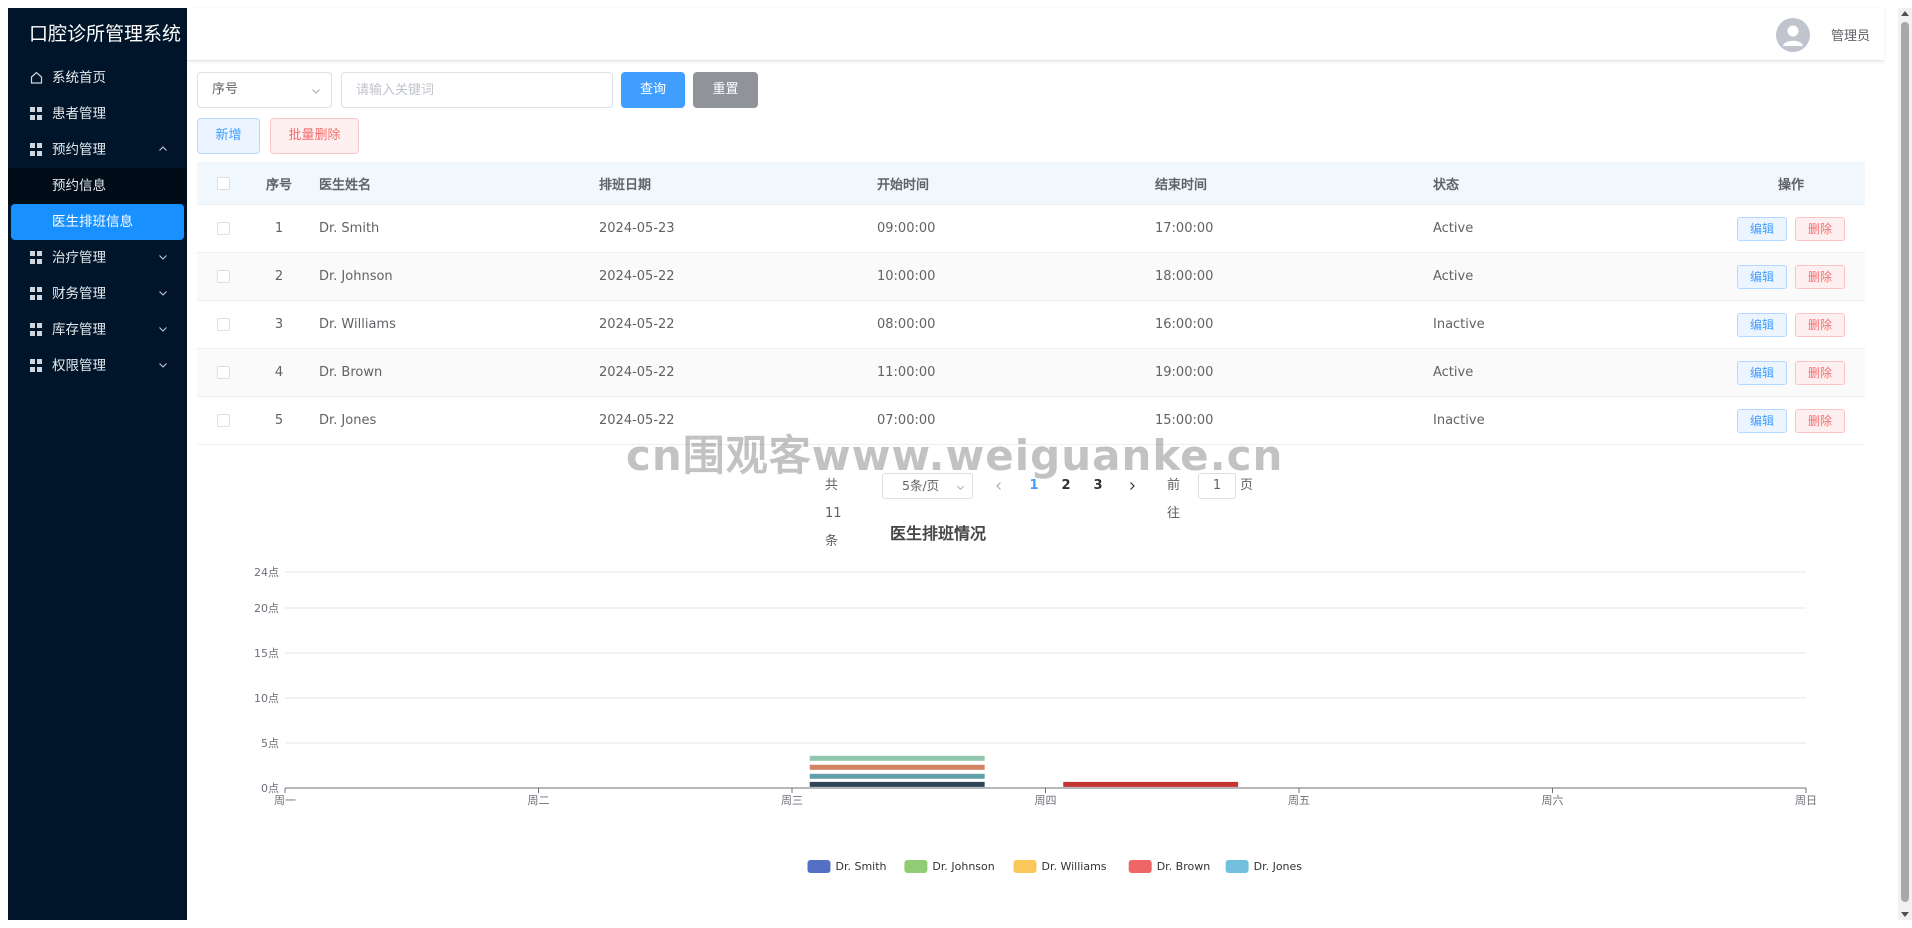 The width and height of the screenshot is (1912, 928). I want to click on legend-label: Dr. Smith, so click(861, 866).